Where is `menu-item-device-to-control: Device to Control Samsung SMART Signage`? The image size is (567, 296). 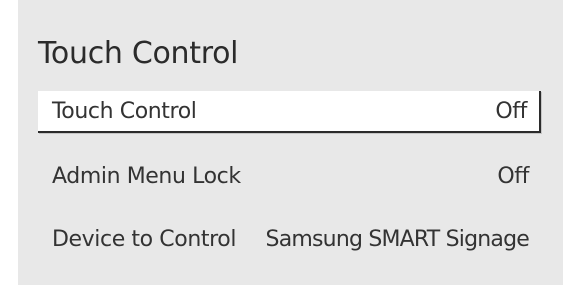 menu-item-device-to-control: Device to Control Samsung SMART Signage is located at coordinates (289, 239).